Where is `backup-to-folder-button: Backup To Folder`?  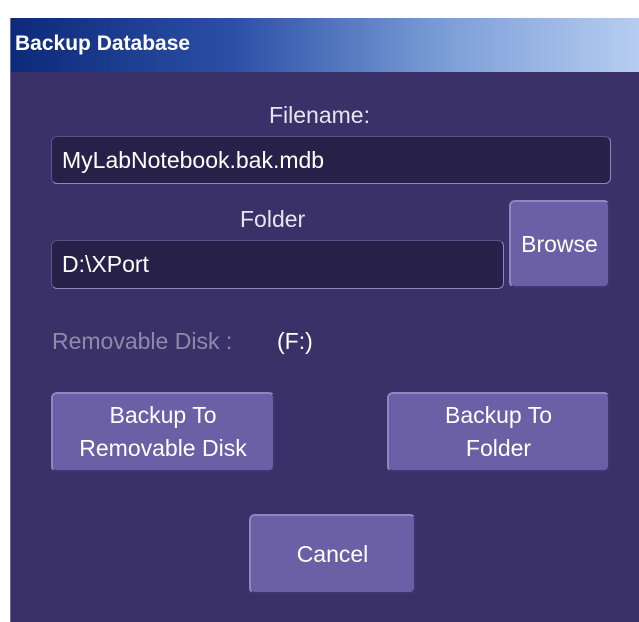 backup-to-folder-button: Backup To Folder is located at coordinates (498, 432).